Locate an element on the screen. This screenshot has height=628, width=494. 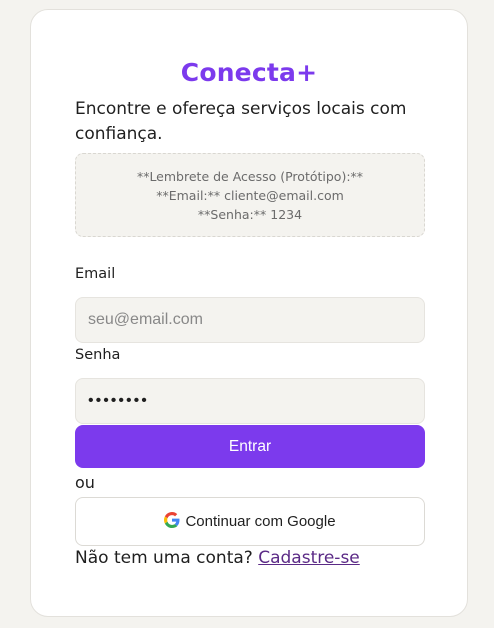
brand-title: Conecta+ is located at coordinates (249, 72).